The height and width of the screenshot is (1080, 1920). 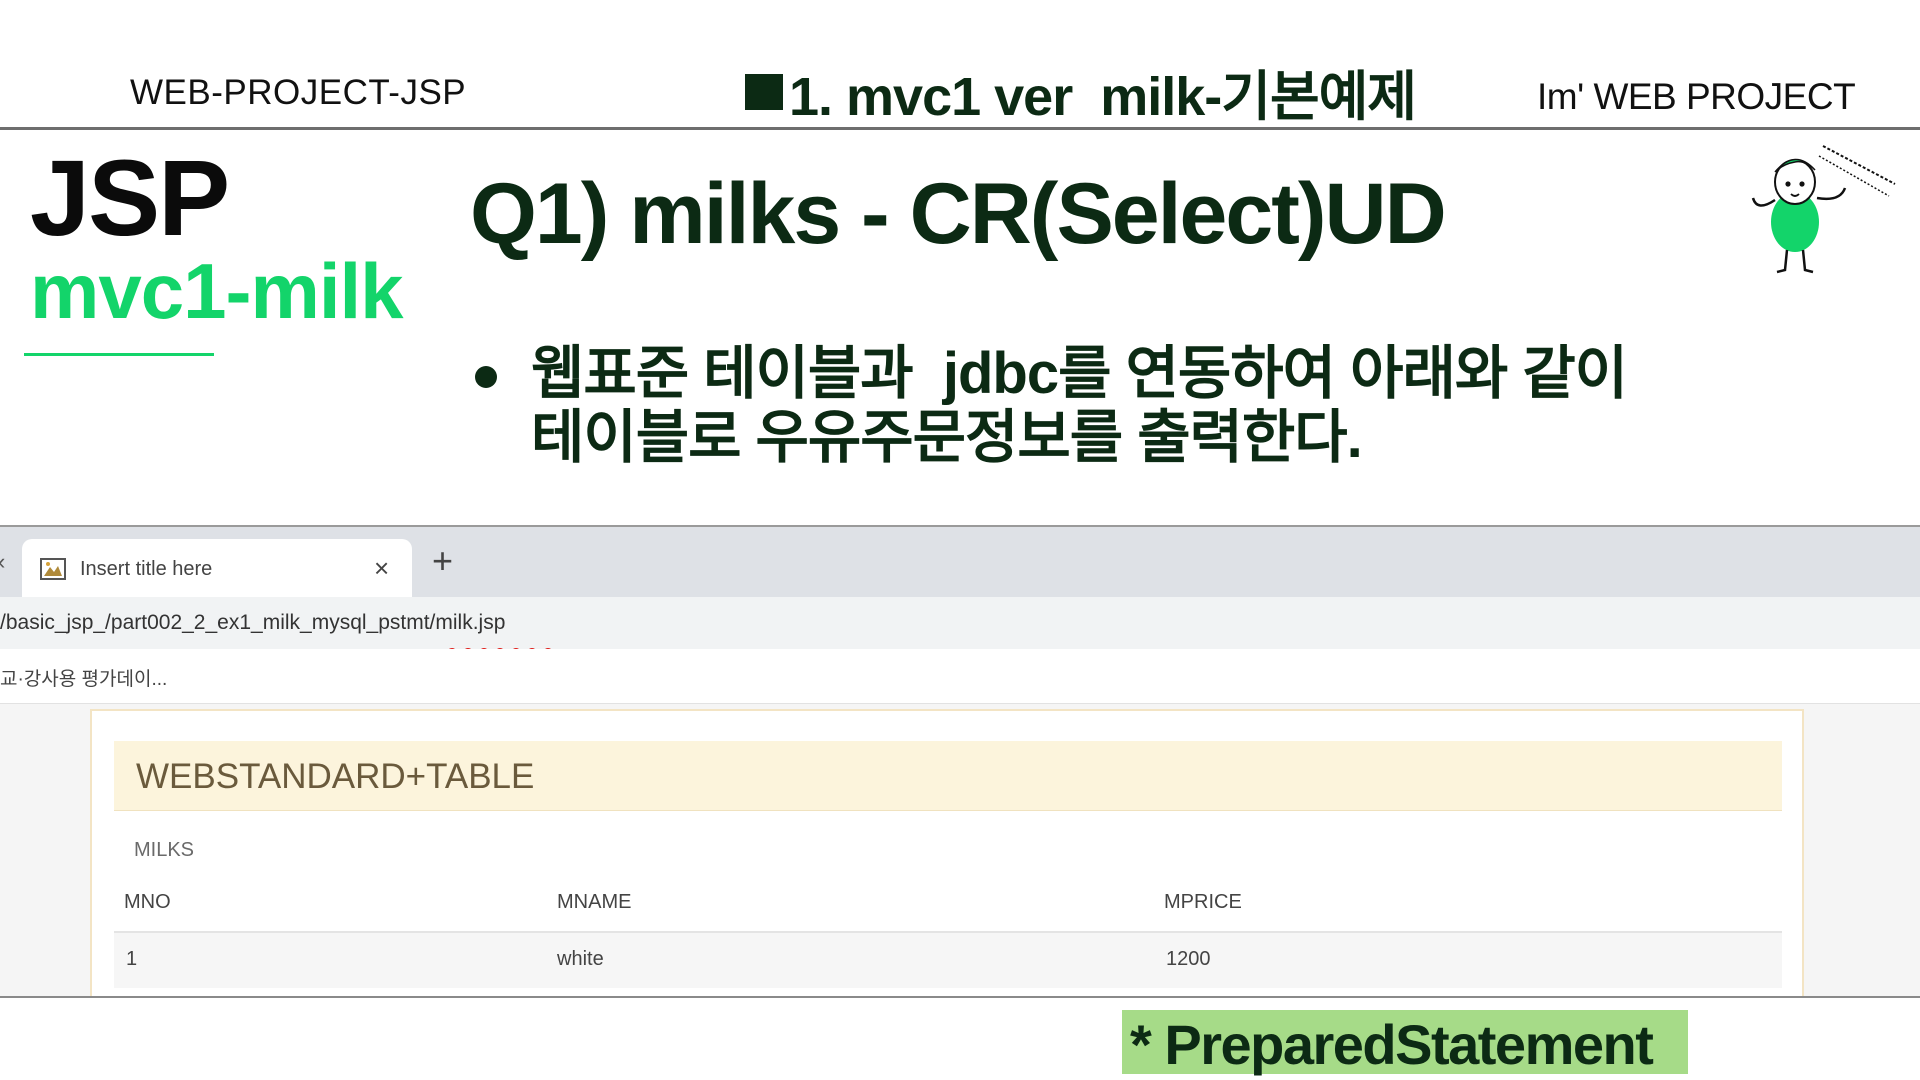 I want to click on cell-mprice: 1200, so click(x=1188, y=959).